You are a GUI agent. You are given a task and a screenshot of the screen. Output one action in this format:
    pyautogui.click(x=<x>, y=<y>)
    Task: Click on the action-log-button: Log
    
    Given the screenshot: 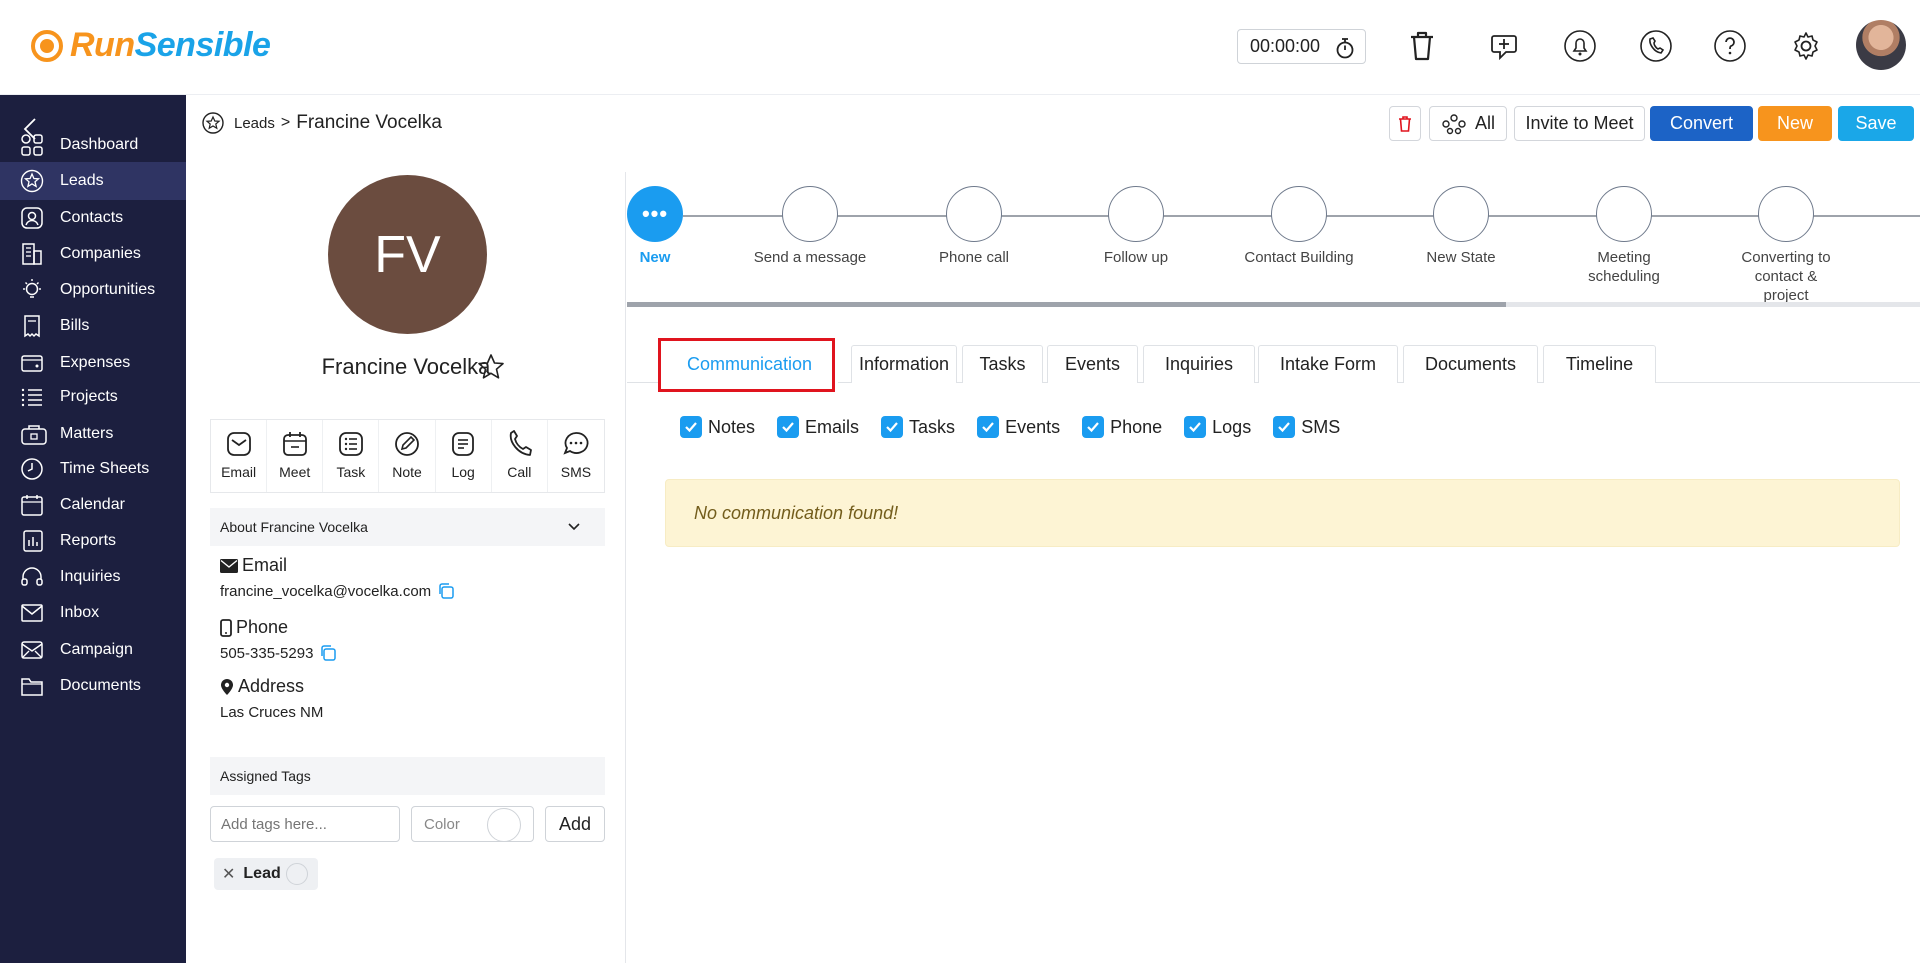 What is the action you would take?
    pyautogui.click(x=463, y=456)
    